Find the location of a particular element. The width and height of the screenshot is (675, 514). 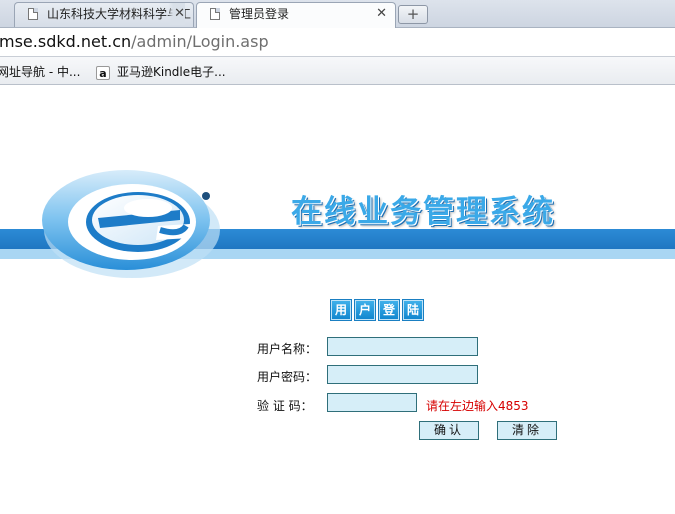

heading-char: 户 is located at coordinates (365, 310).